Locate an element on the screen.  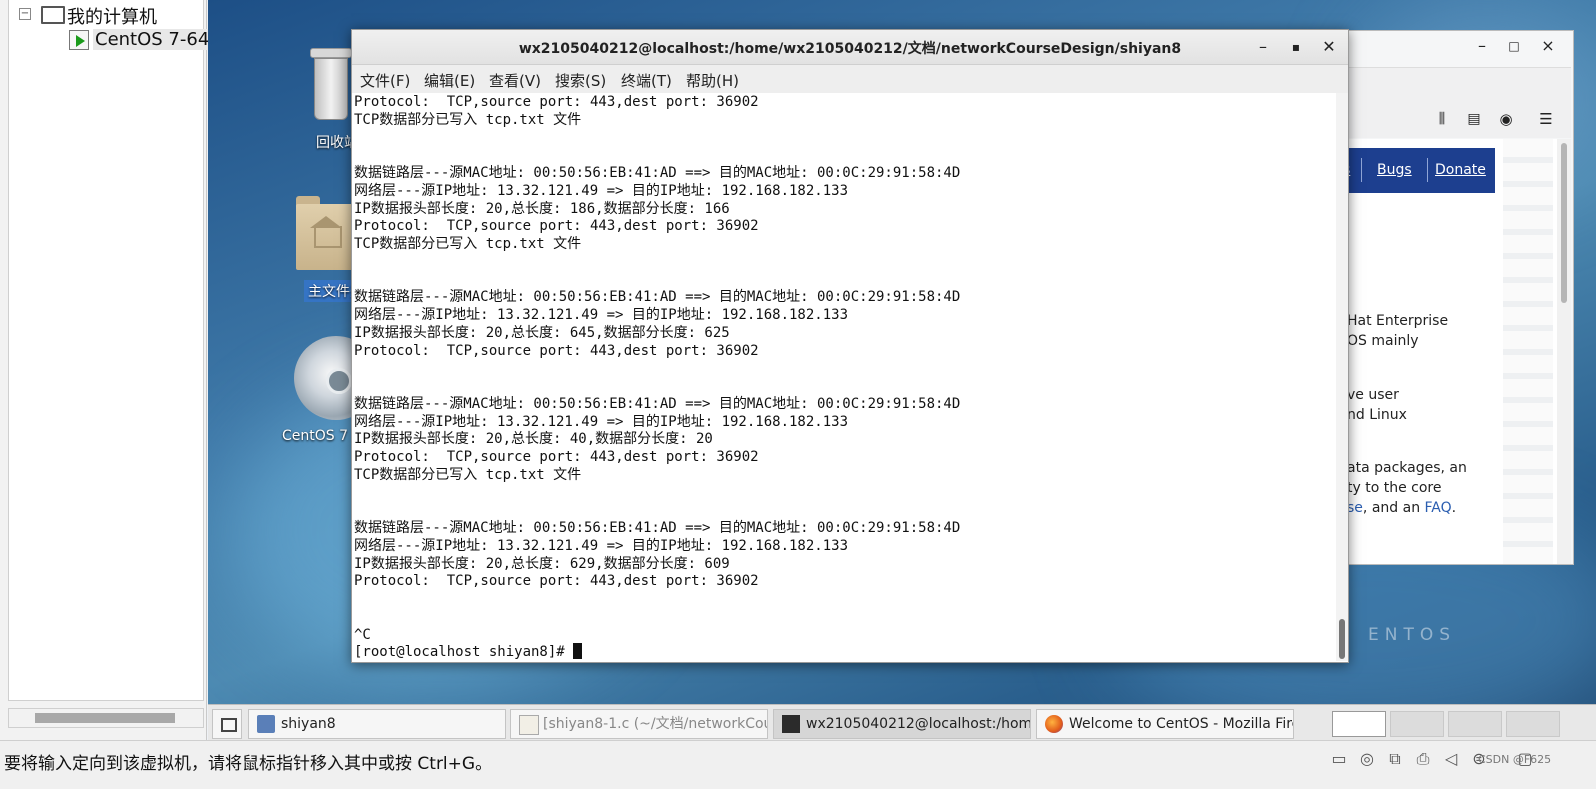
computer-icon is located at coordinates (53, 15).